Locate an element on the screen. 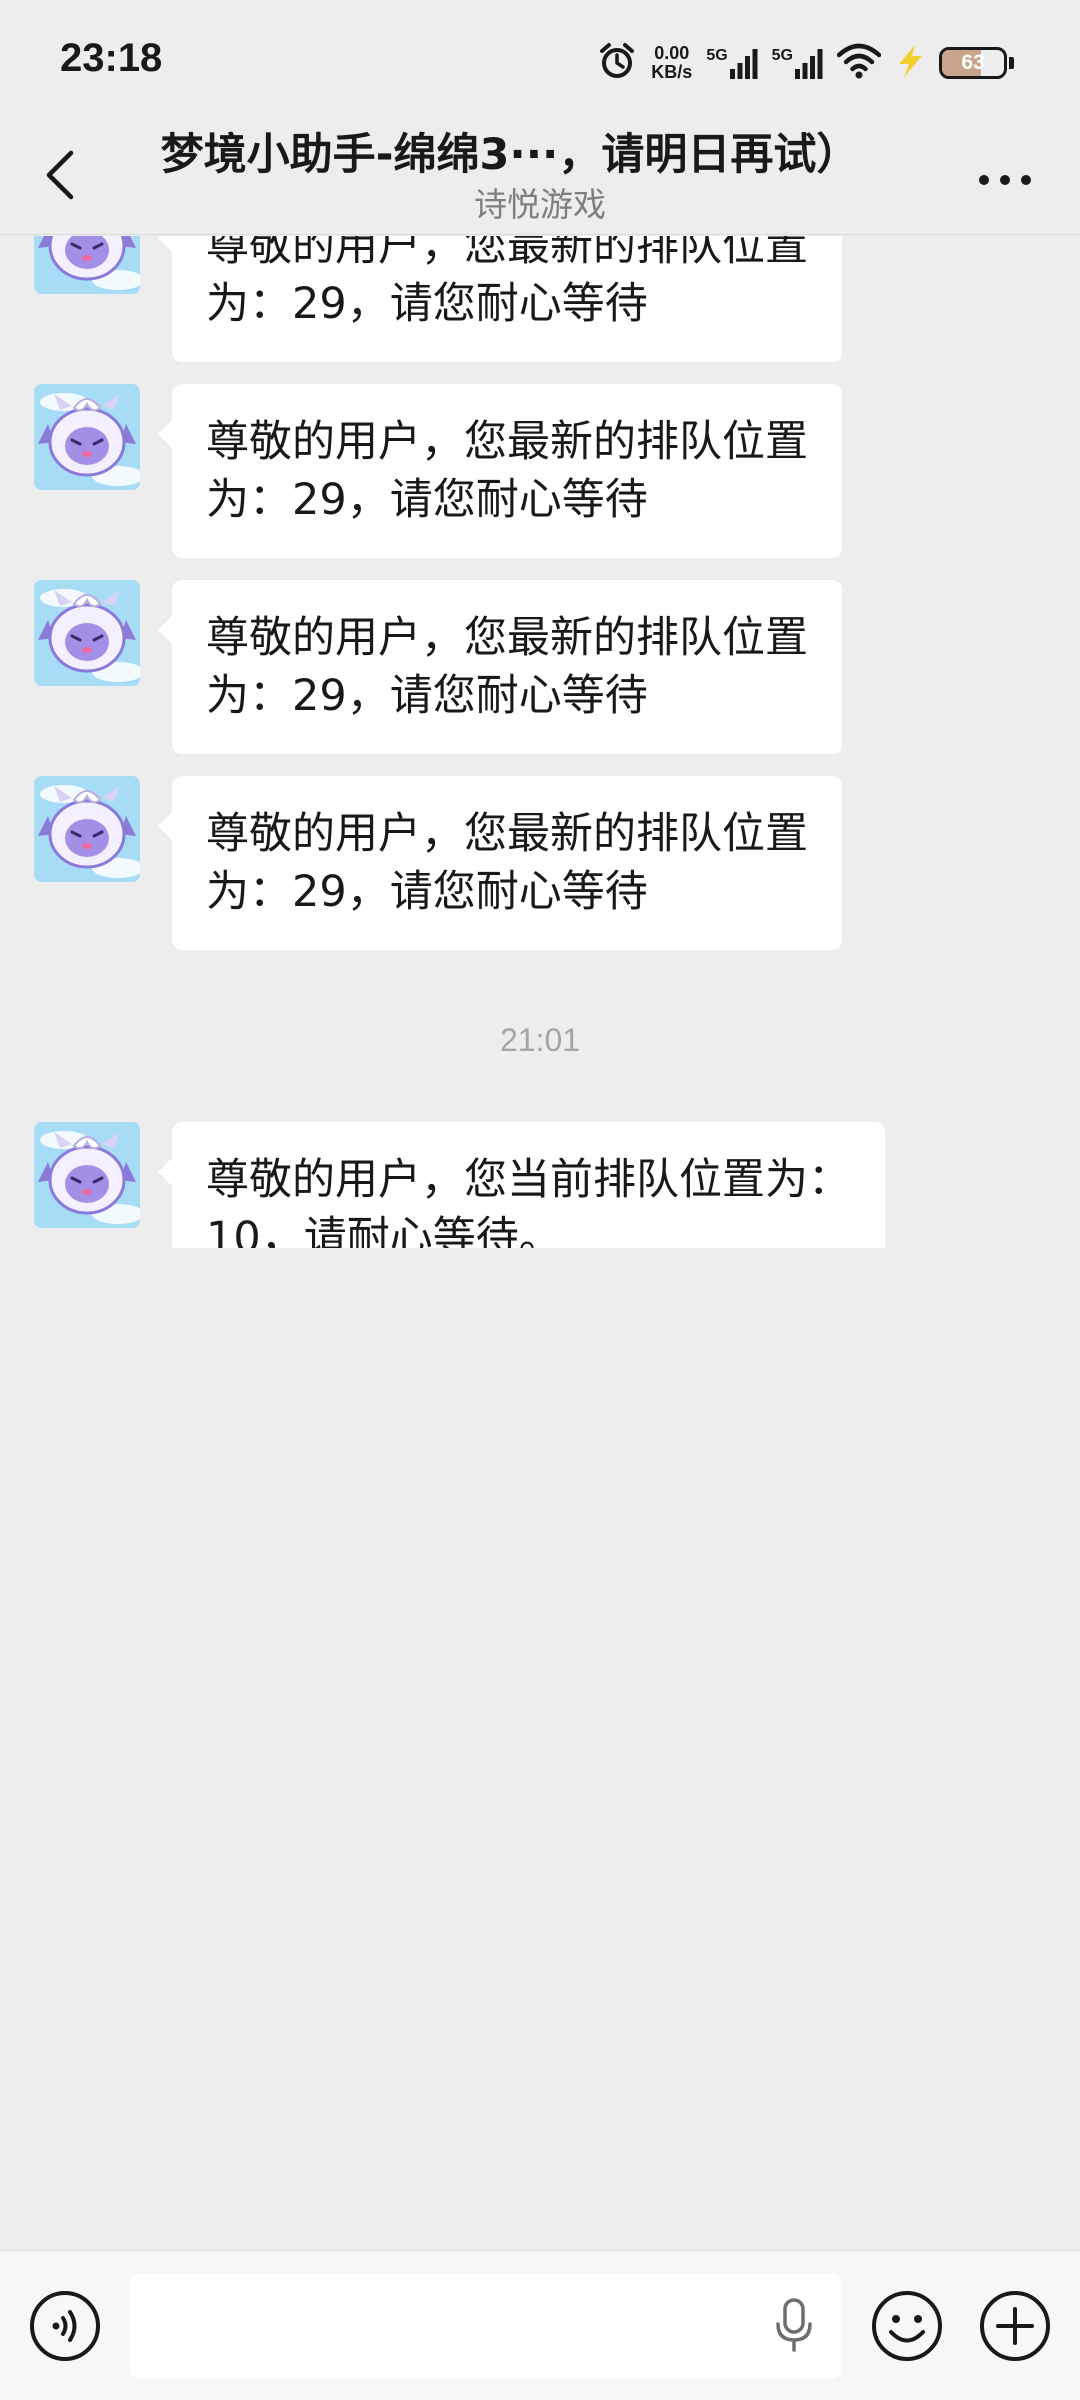  network-speed-unit: KB/s is located at coordinates (672, 72).